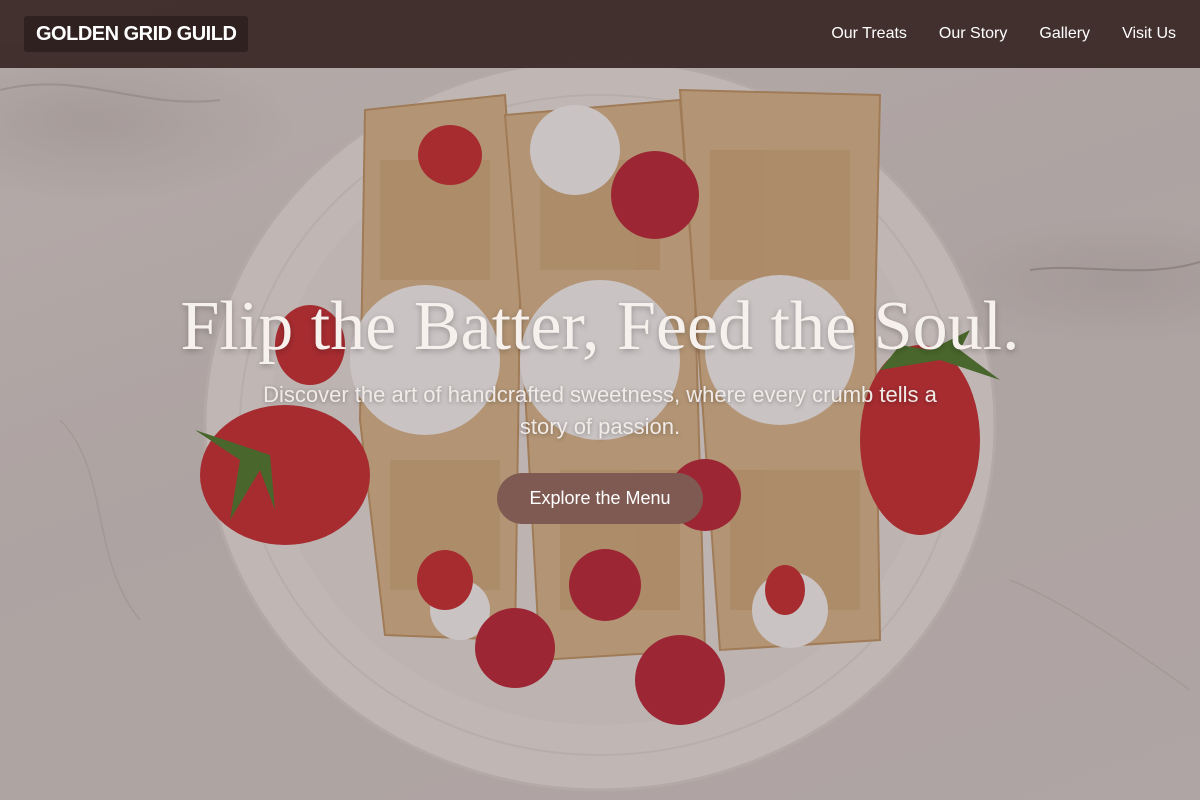 This screenshot has width=1200, height=800. What do you see at coordinates (973, 34) in the screenshot?
I see `nav-link-our-story: Our Story` at bounding box center [973, 34].